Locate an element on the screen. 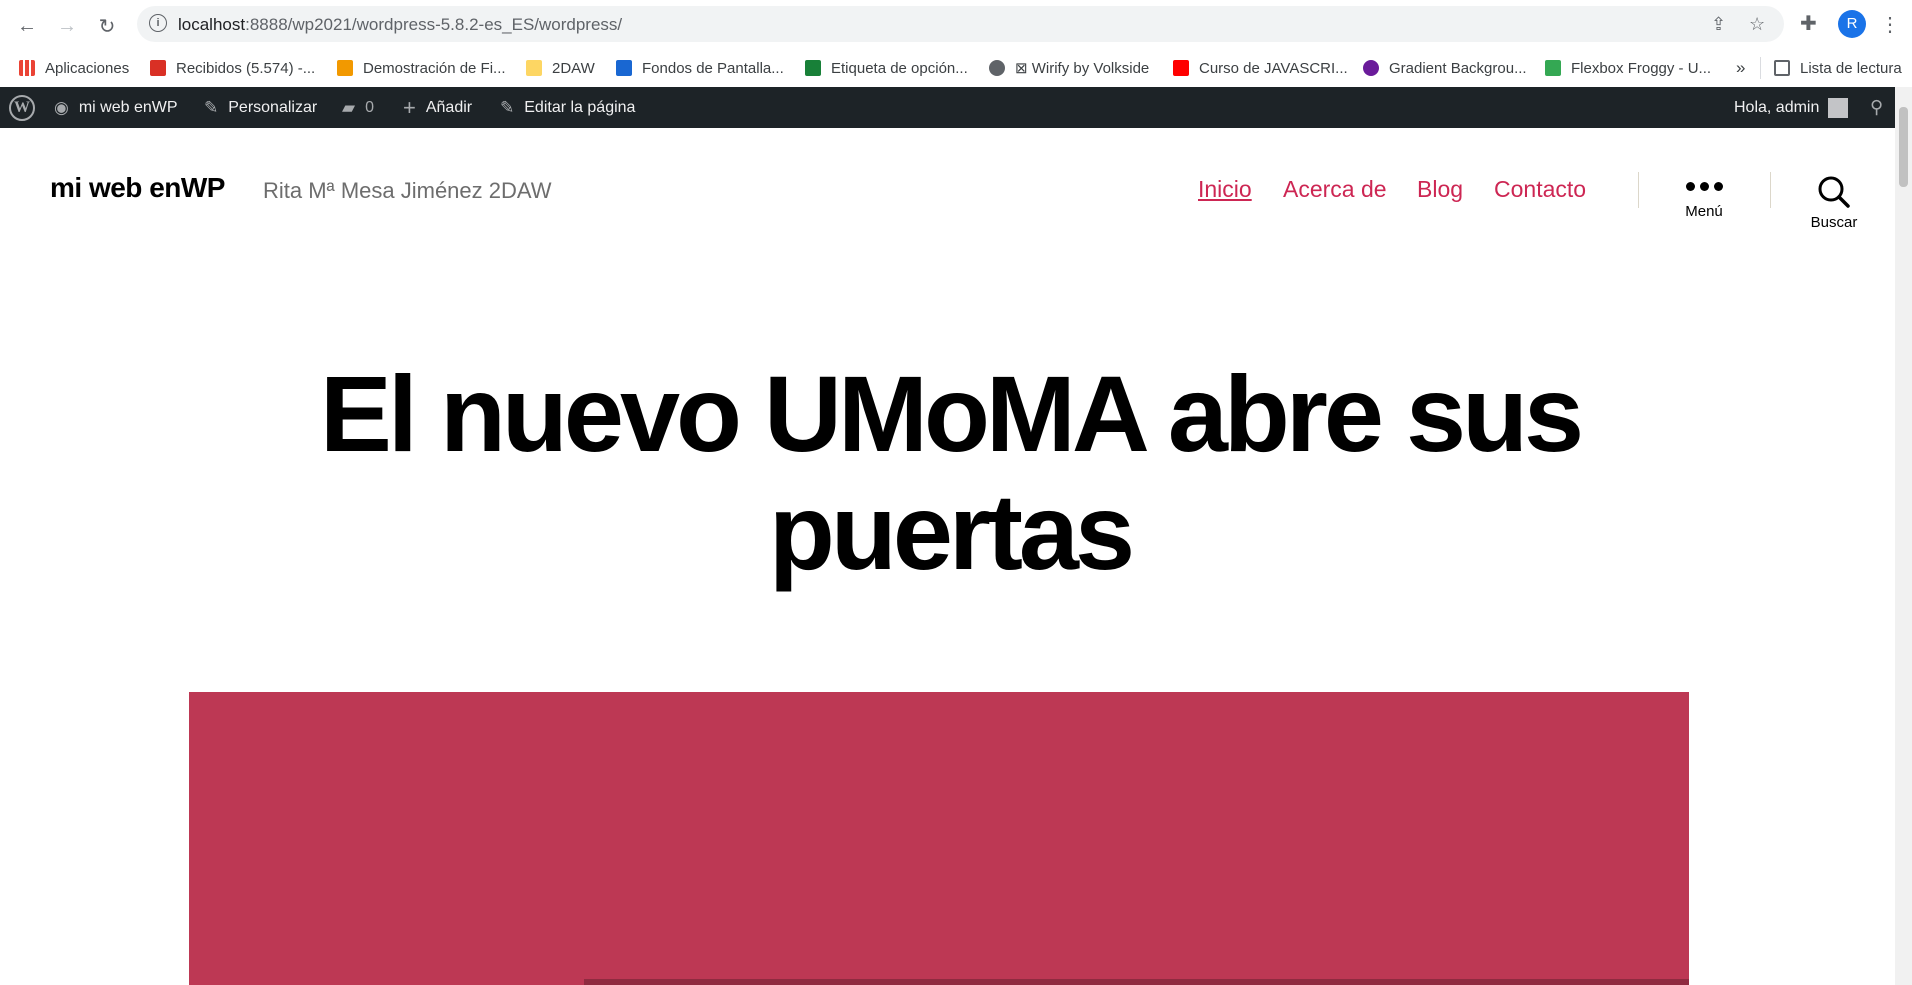 This screenshot has width=1912, height=985. customize-link: ✎ Personalizar is located at coordinates (260, 107).